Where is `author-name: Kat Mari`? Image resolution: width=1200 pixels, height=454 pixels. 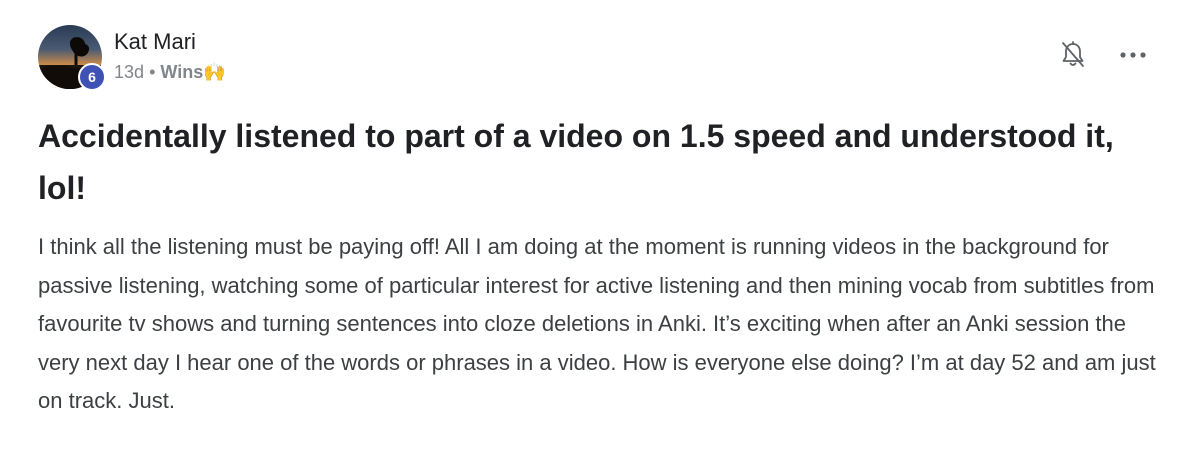
author-name: Kat Mari is located at coordinates (170, 42).